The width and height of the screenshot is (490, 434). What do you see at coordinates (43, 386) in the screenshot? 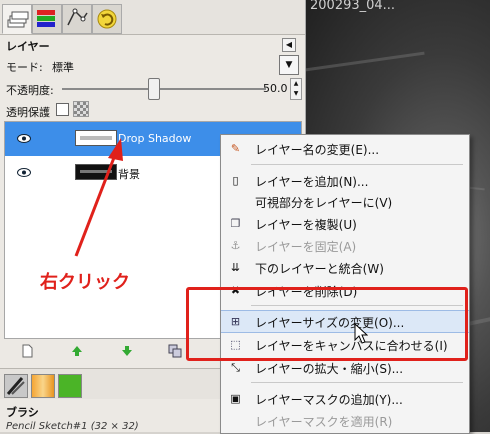
I see `tab-patterns` at bounding box center [43, 386].